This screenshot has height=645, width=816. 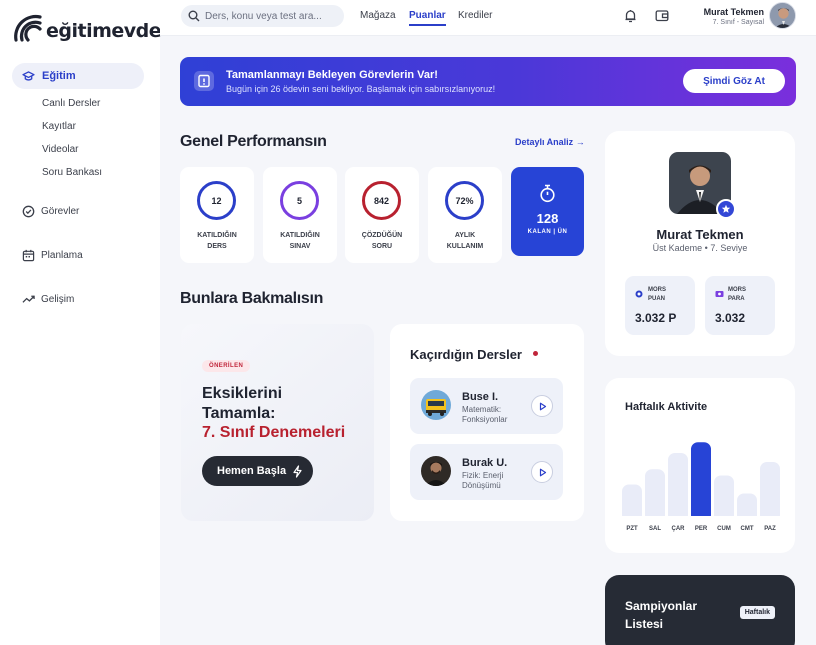 I want to click on teacher-avatar, so click(x=436, y=405).